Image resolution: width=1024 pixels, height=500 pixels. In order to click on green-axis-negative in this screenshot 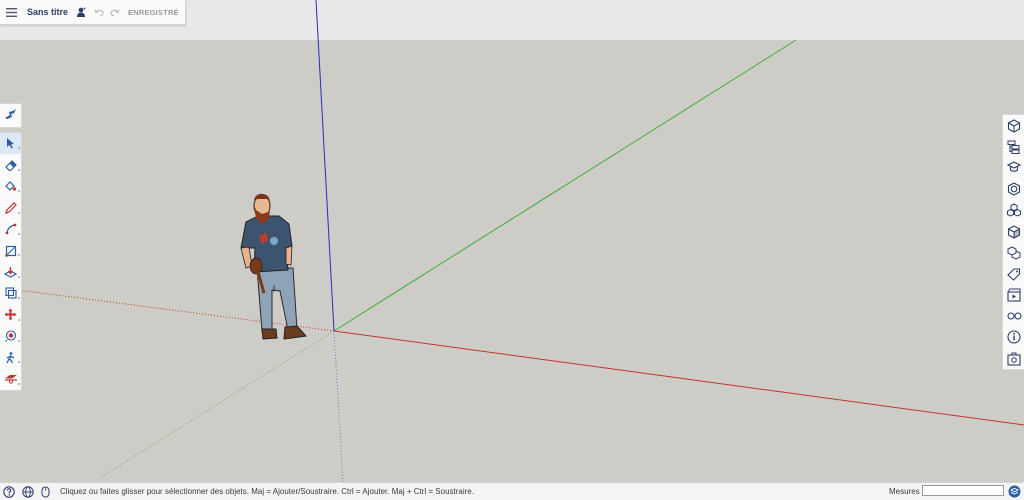, I will do `click(217, 404)`.